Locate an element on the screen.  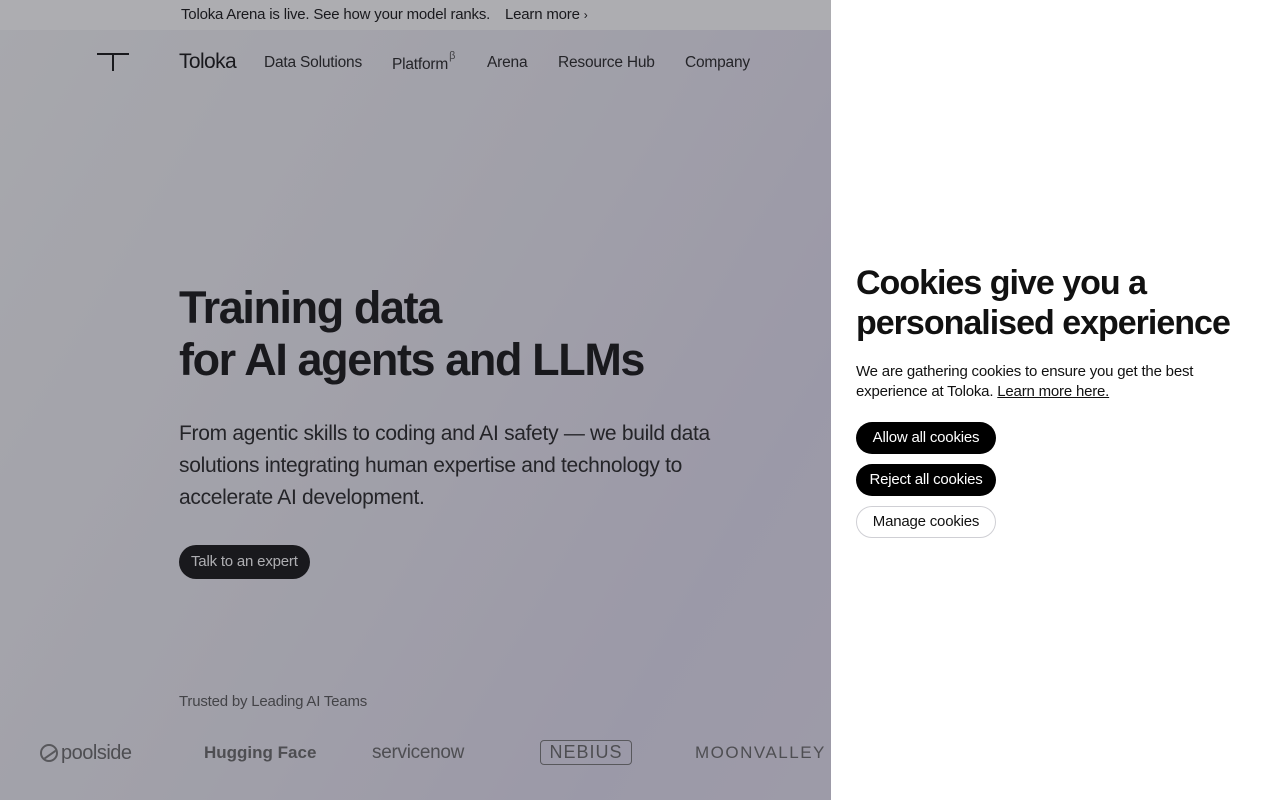
manage-cookies-button: Manage cookies is located at coordinates (926, 522).